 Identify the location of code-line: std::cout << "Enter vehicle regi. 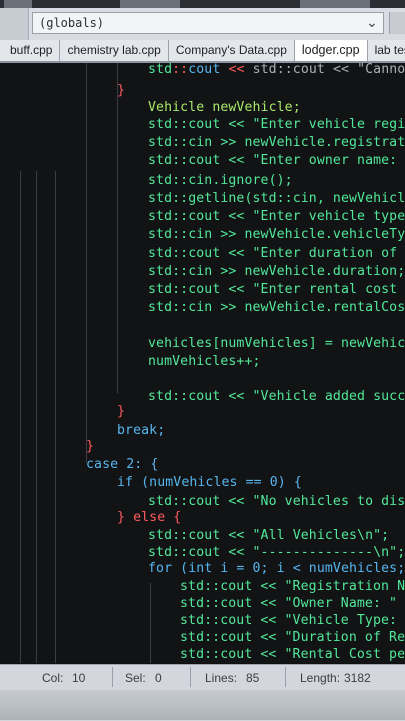
(276, 125).